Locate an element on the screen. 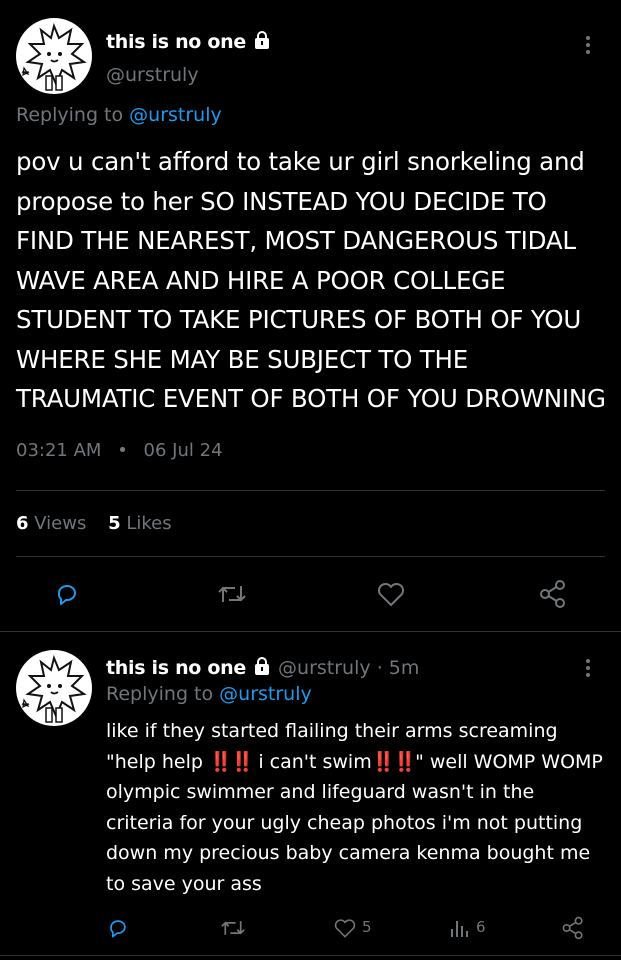  reply-header: this is no one @urstruly · 5m is located at coordinates (262, 667).